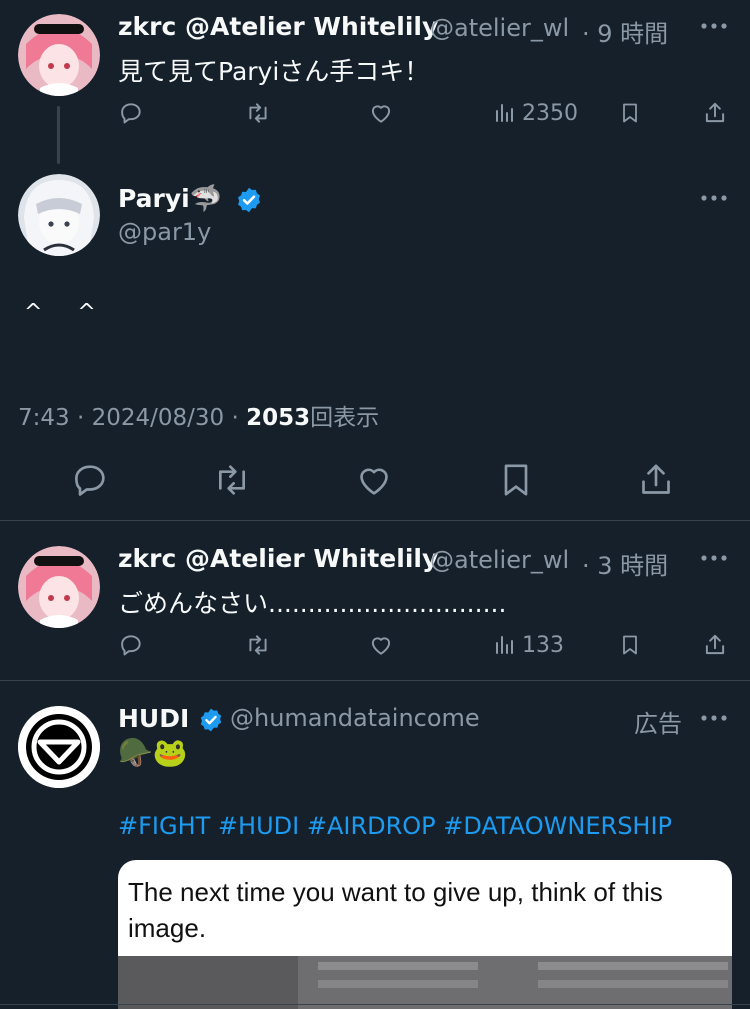 The height and width of the screenshot is (1009, 750). I want to click on ad-label: 広告, so click(658, 724).